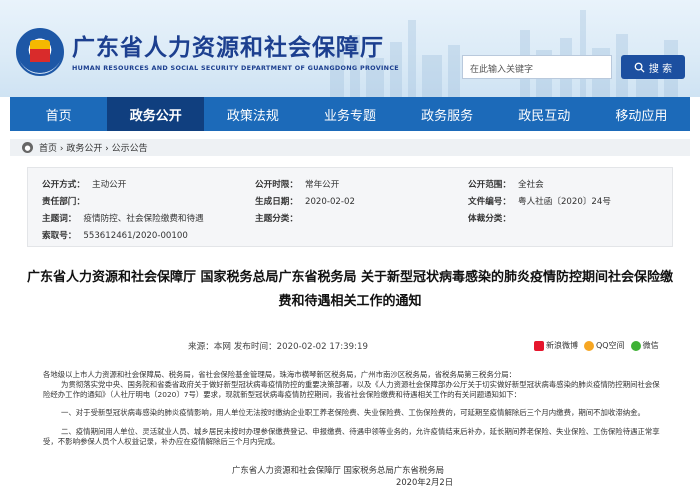  I want to click on search-button: 搜 索, so click(653, 67).